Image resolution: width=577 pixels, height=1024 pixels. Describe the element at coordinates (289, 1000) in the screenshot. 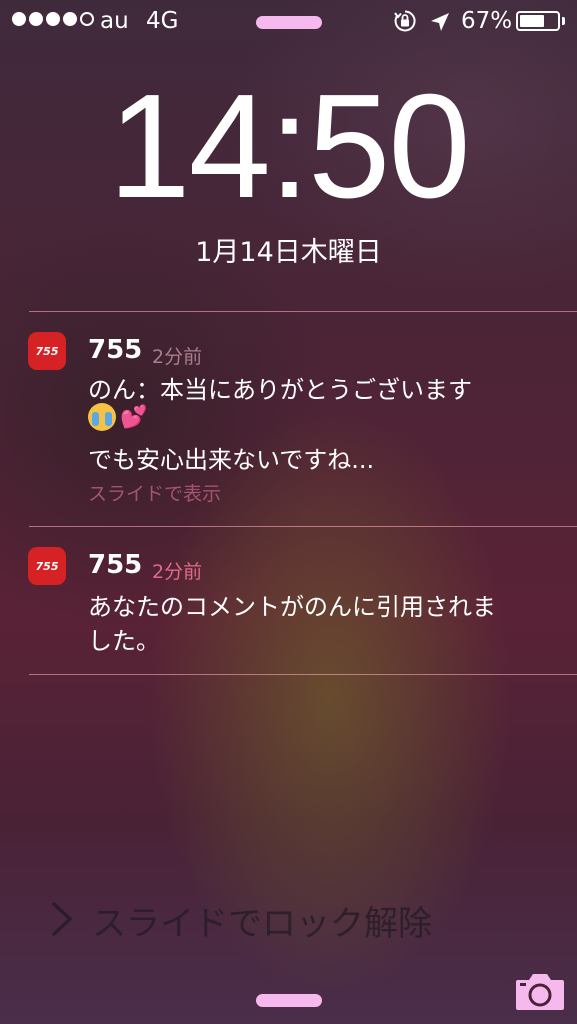

I see `control-center-grabber` at that location.